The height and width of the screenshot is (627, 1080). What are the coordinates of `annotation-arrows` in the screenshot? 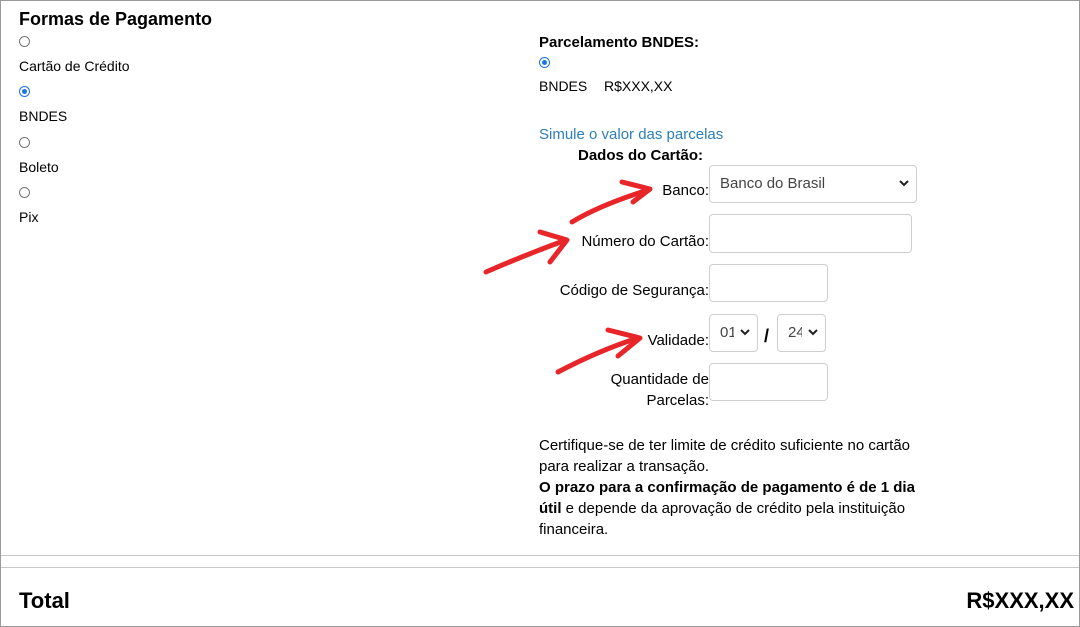 It's located at (568, 277).